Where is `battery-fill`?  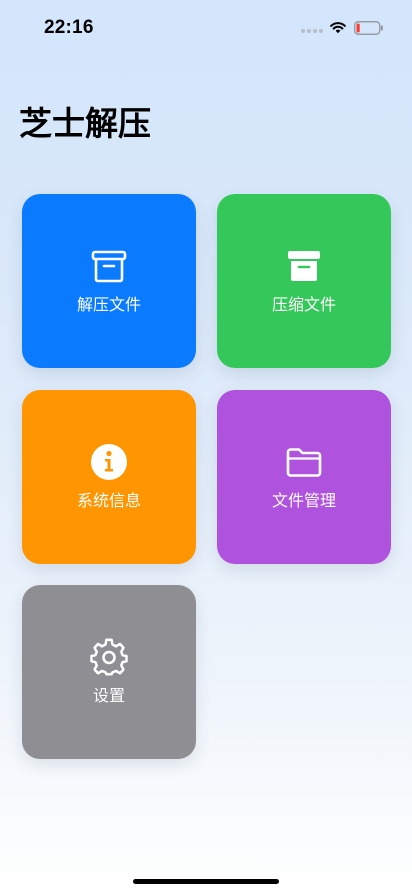
battery-fill is located at coordinates (358, 28).